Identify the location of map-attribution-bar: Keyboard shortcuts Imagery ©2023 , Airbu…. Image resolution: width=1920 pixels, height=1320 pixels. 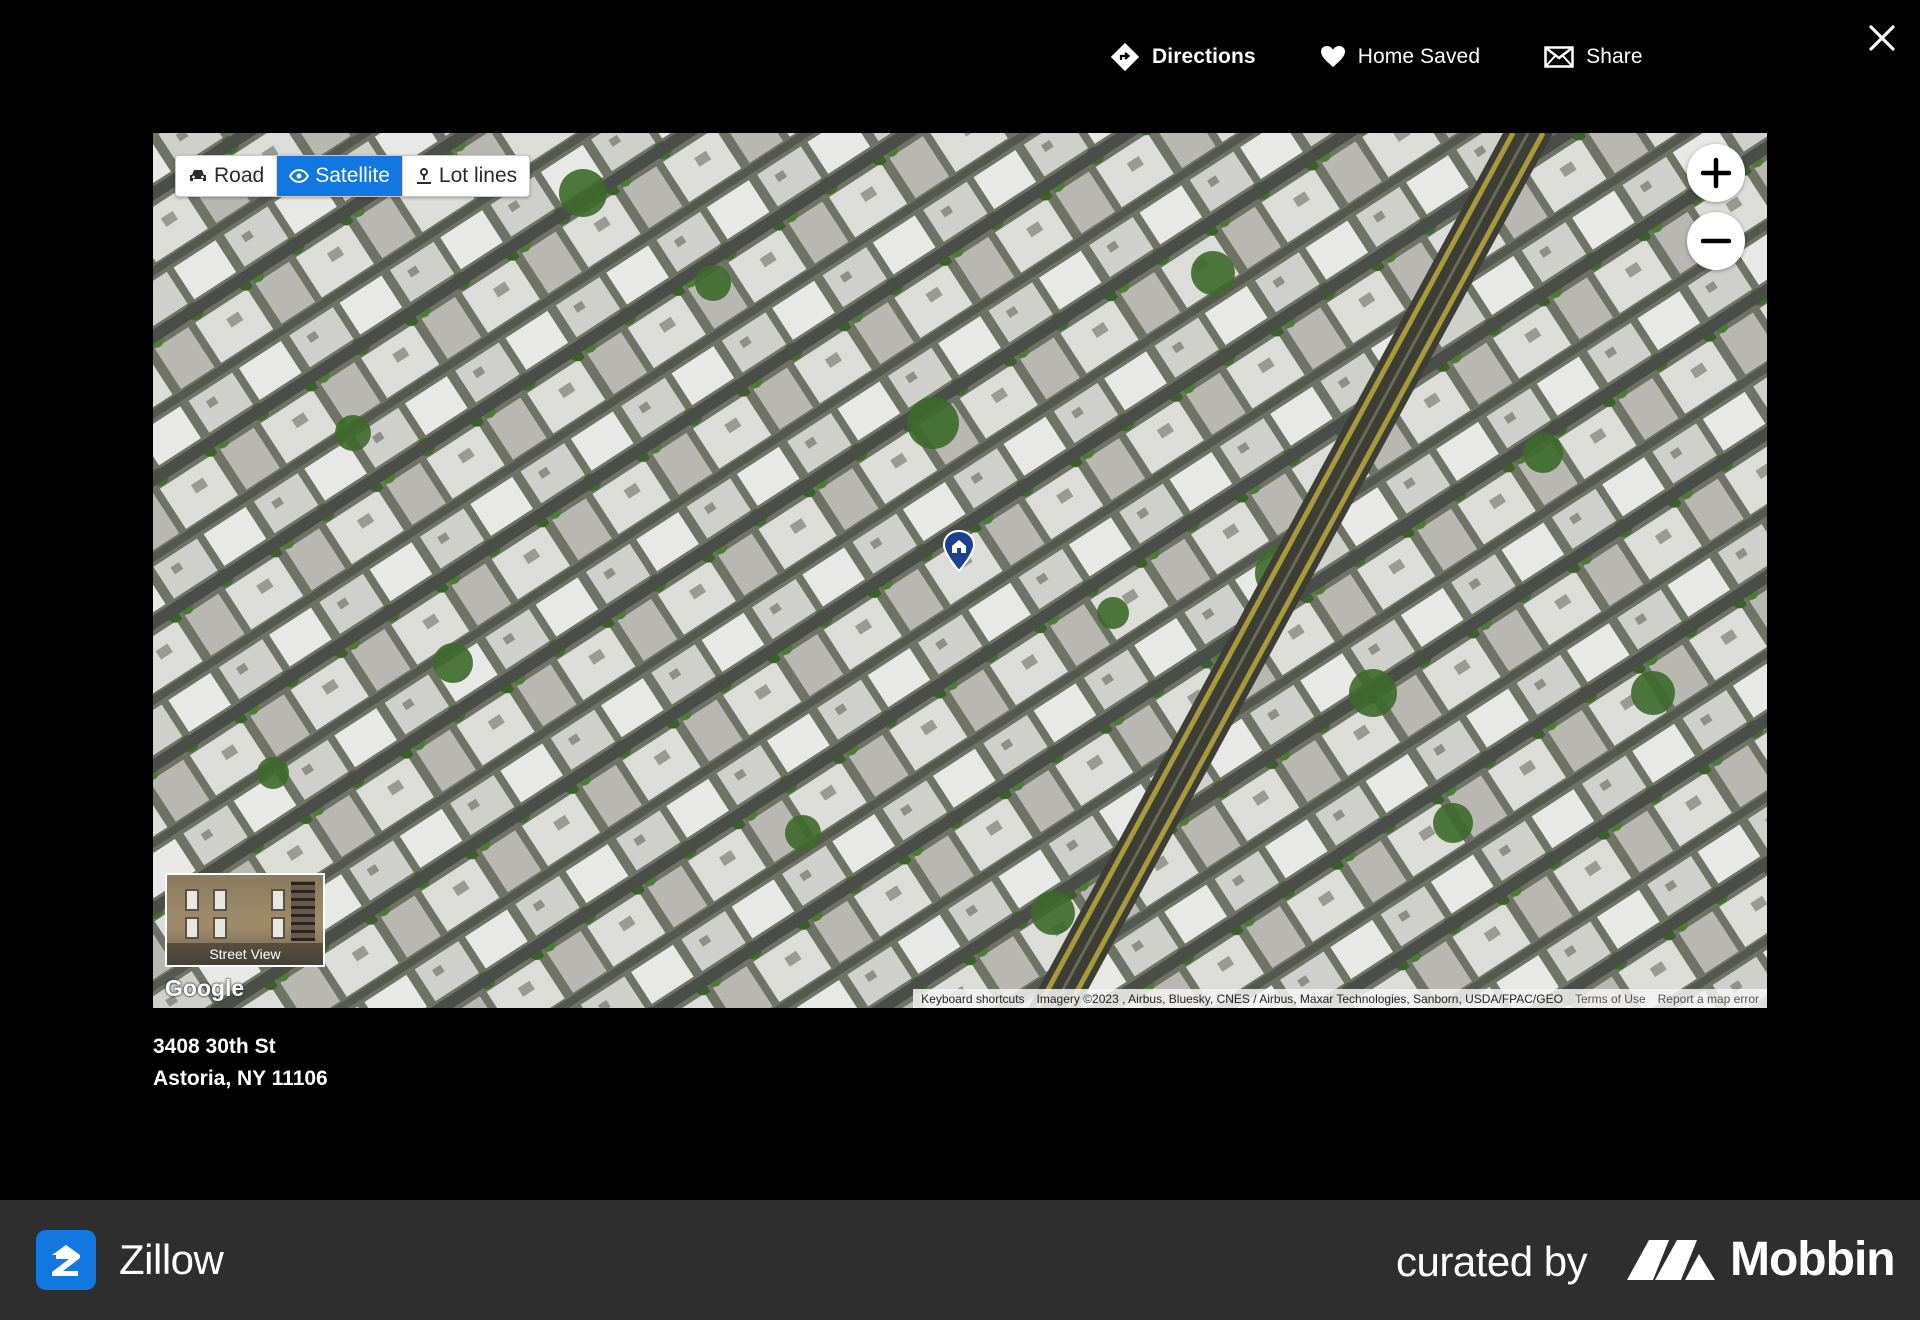
(1340, 998).